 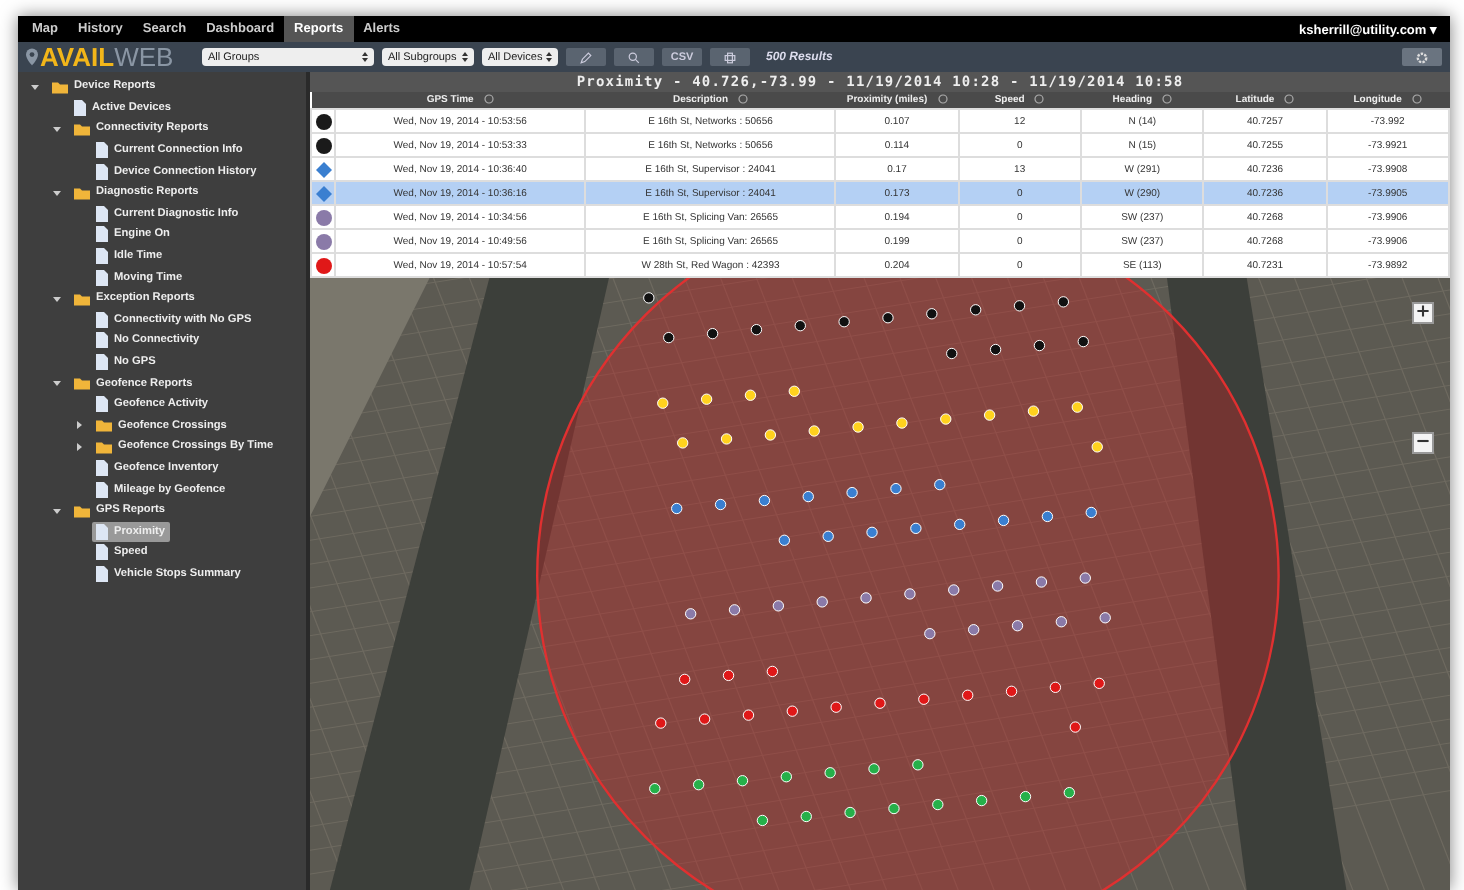 I want to click on logo-text: AVAIL, so click(x=77, y=57).